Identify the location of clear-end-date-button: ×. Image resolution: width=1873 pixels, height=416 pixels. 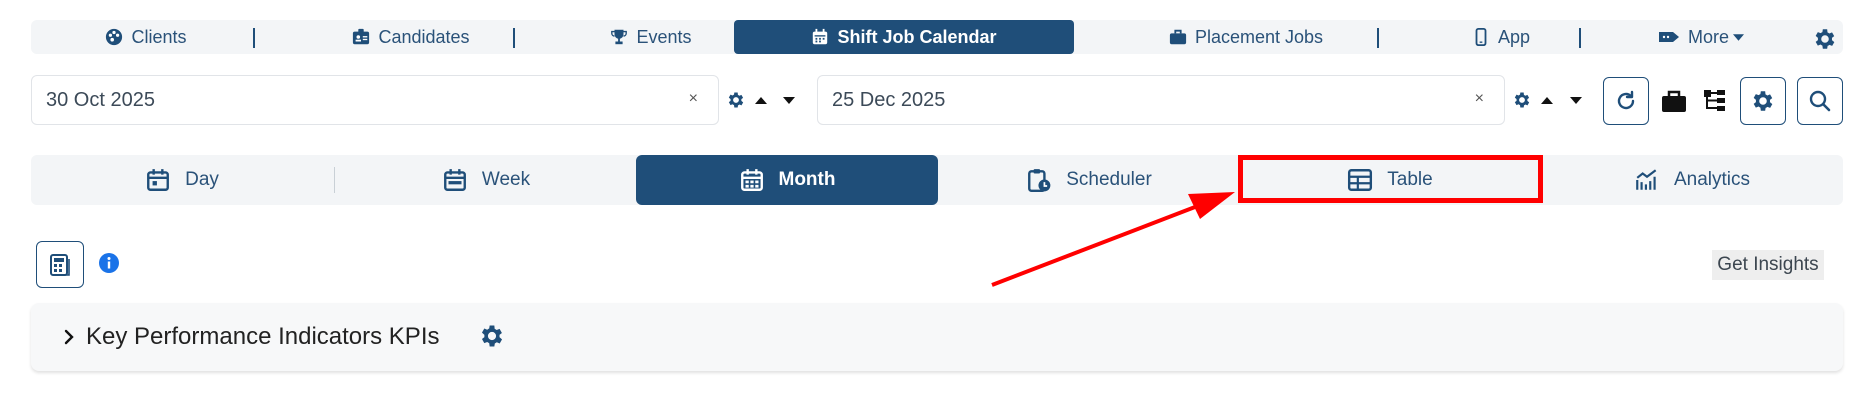
(1479, 99).